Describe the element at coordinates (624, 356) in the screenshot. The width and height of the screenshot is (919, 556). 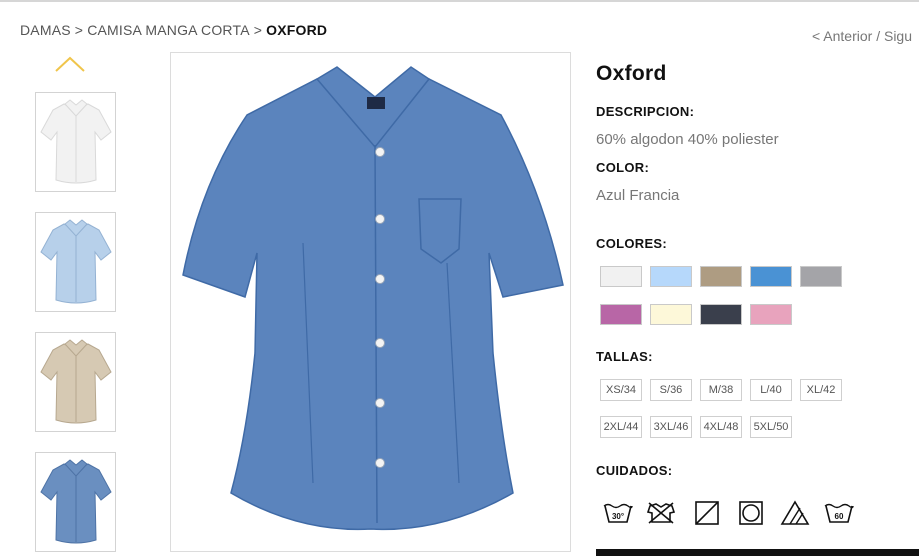
I see `tallas-label: TALLAS:` at that location.